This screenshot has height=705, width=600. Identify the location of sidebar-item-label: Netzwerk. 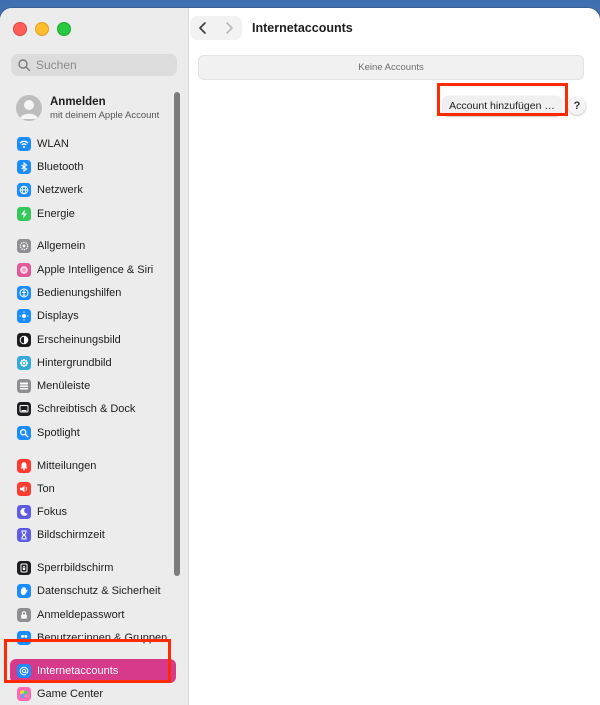
(60, 190).